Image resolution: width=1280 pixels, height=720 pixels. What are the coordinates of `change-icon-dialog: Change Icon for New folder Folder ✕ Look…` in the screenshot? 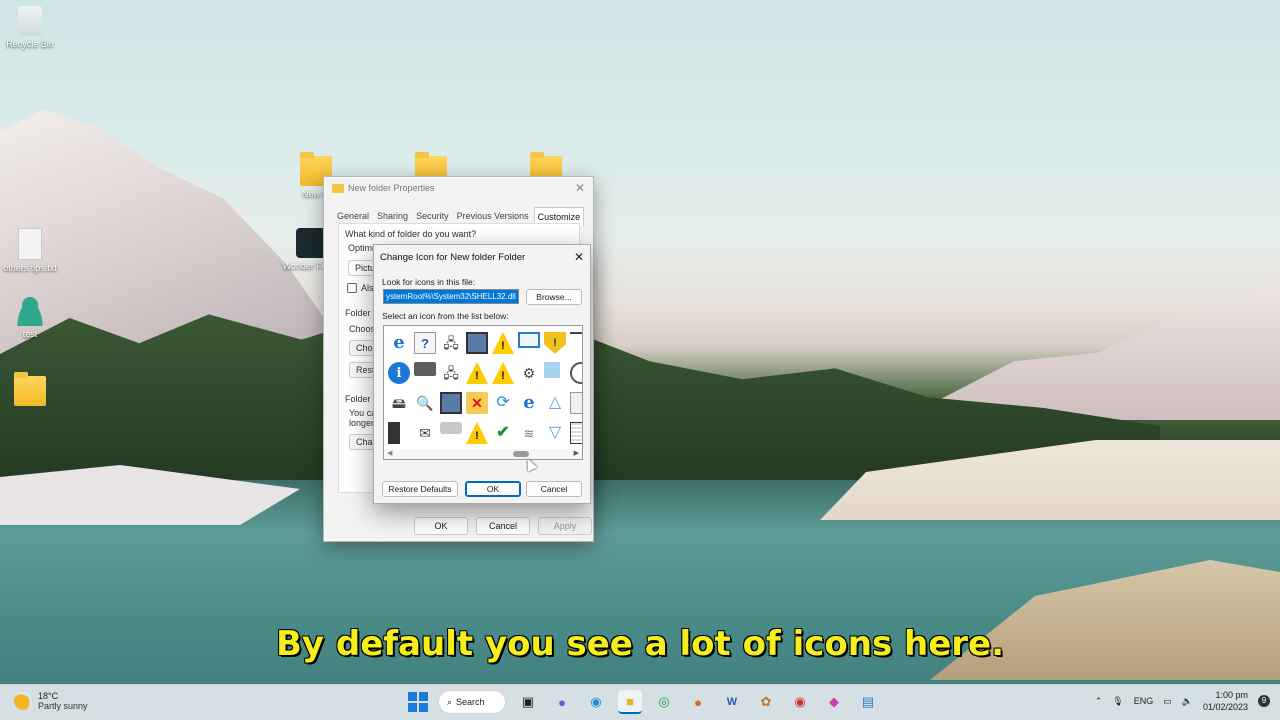 It's located at (482, 374).